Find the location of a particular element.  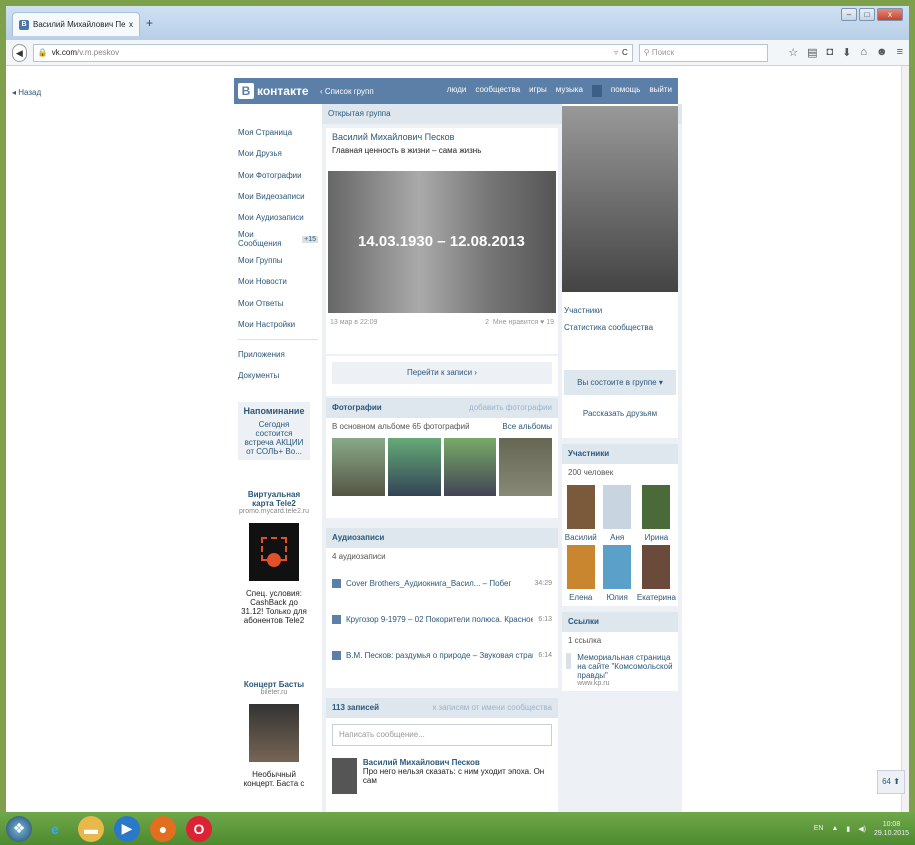

dropdown-icon: ▿ is located at coordinates (616, 52).